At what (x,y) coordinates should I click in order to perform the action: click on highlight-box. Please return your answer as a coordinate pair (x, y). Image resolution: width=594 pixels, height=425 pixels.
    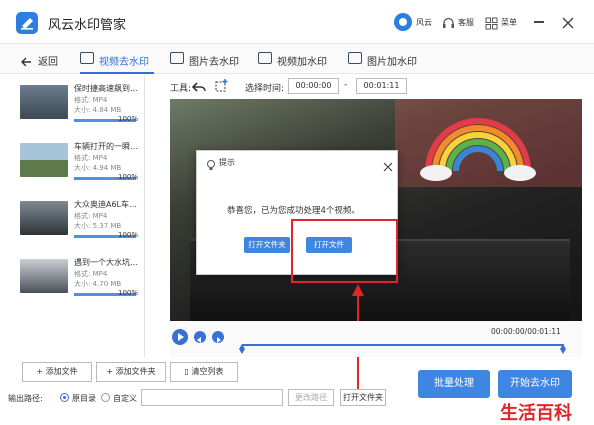
    Looking at the image, I should click on (344, 251).